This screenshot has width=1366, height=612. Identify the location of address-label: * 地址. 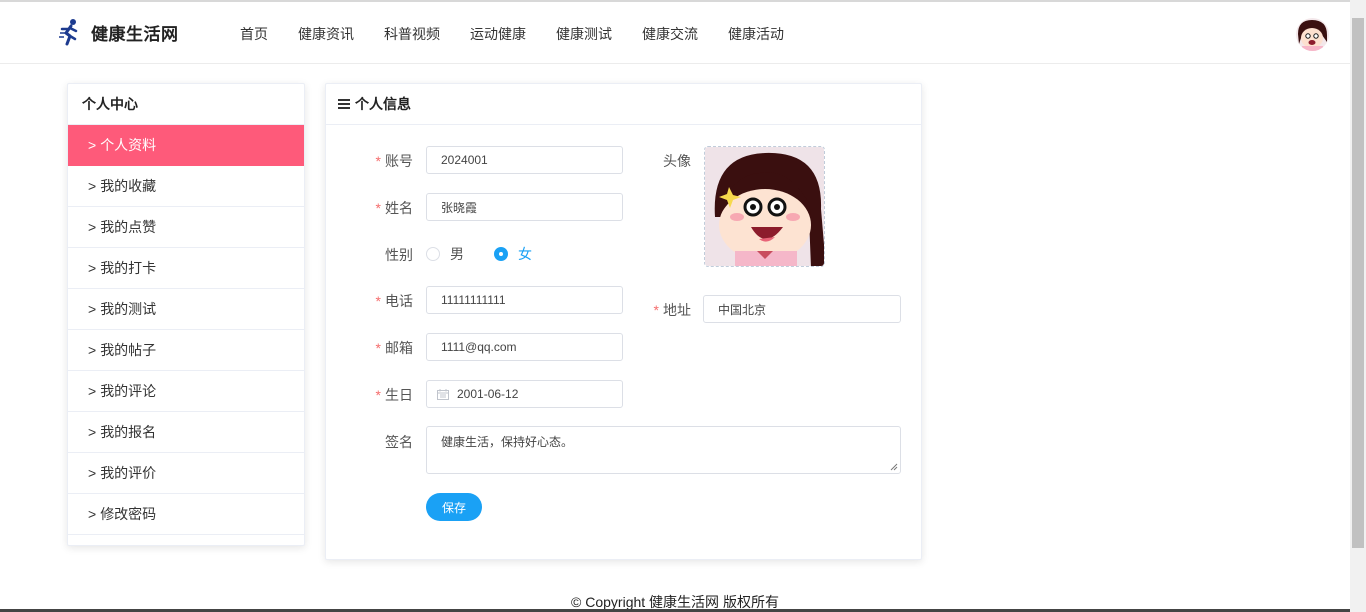
(661, 310).